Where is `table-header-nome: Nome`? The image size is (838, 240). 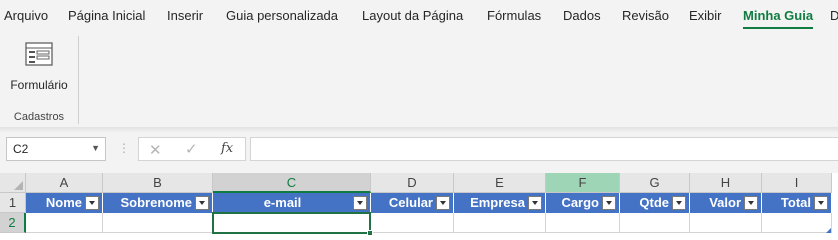
table-header-nome: Nome is located at coordinates (64, 203).